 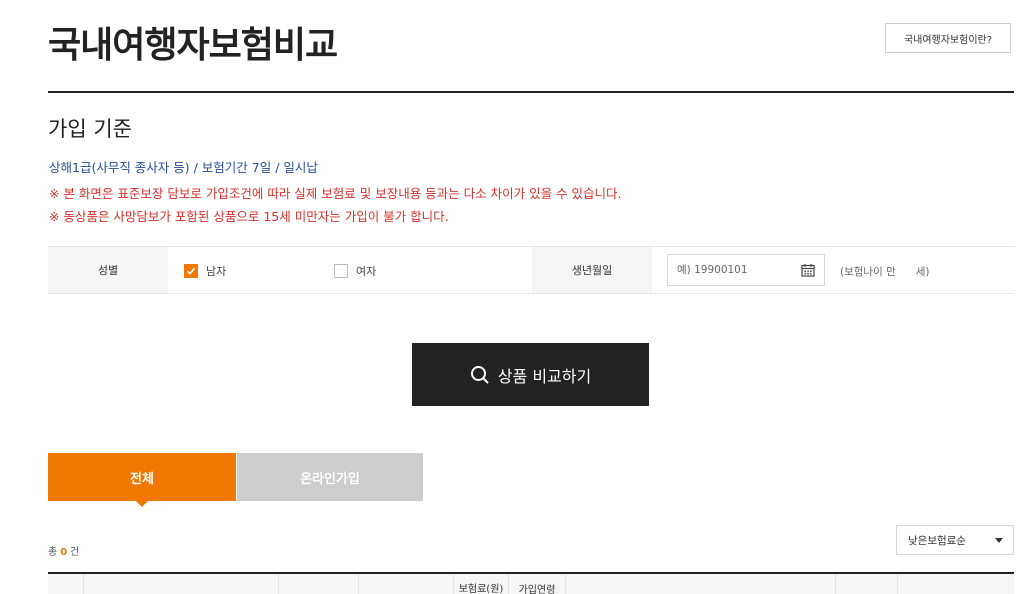 What do you see at coordinates (142, 477) in the screenshot?
I see `tab-all: 전체` at bounding box center [142, 477].